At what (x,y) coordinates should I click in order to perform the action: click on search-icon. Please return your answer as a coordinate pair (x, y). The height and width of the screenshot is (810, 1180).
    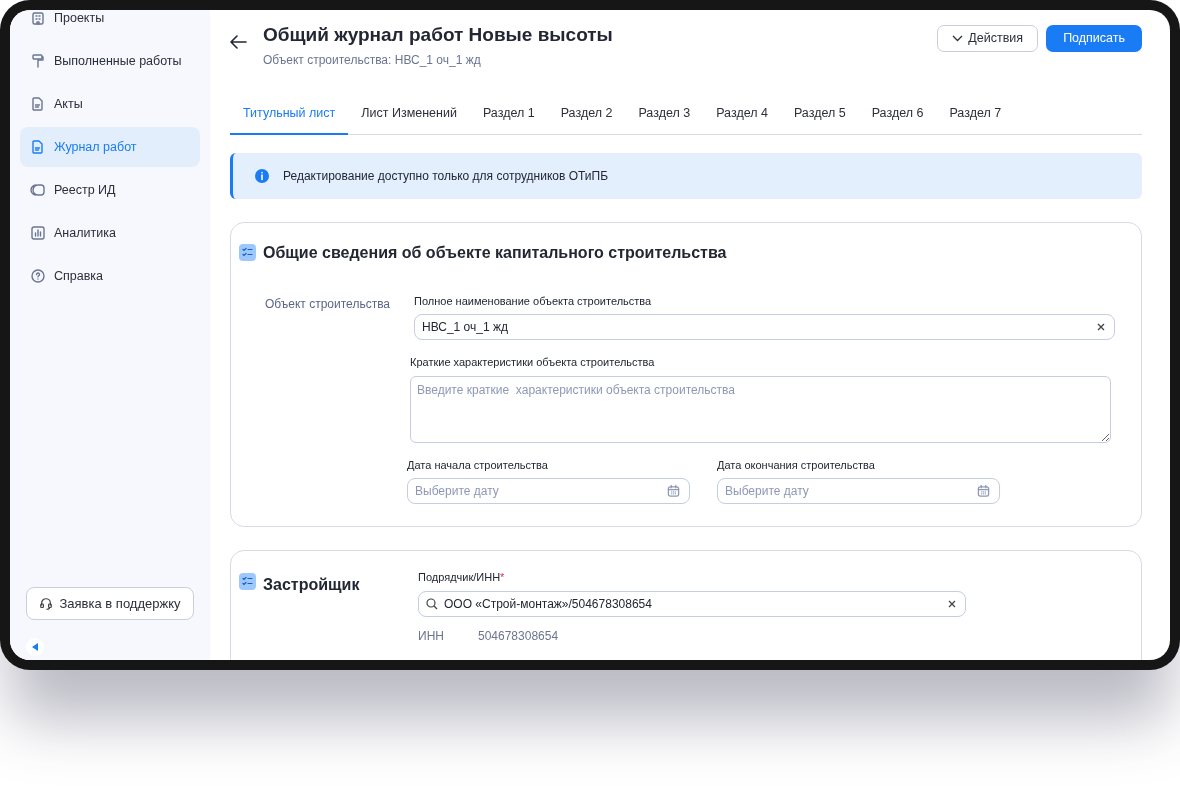
    Looking at the image, I should click on (432, 603).